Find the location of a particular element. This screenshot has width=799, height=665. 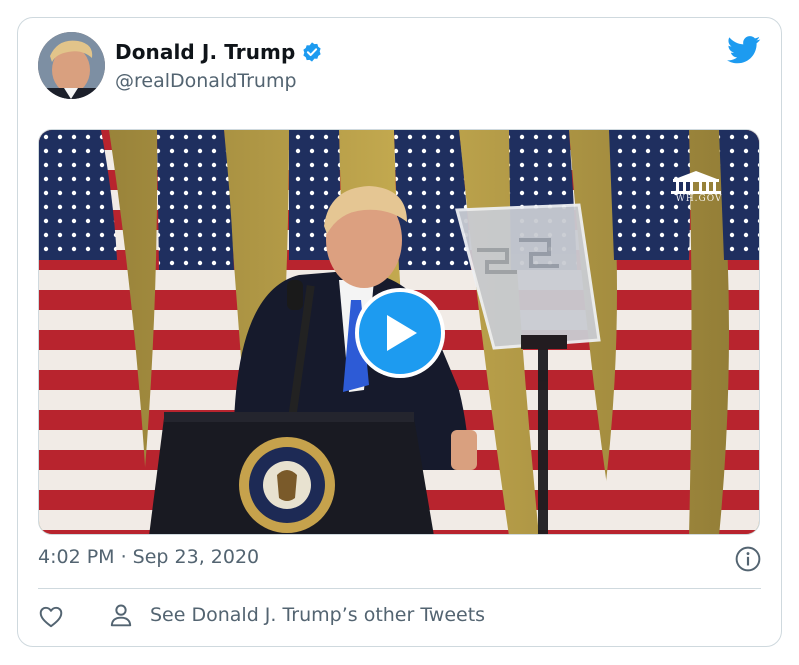

play-button is located at coordinates (400, 333).